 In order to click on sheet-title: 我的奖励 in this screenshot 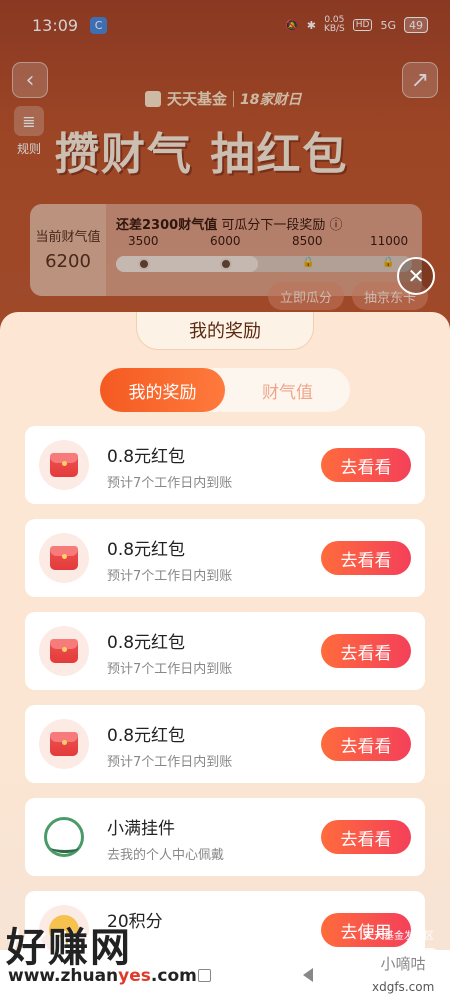, I will do `click(225, 331)`.